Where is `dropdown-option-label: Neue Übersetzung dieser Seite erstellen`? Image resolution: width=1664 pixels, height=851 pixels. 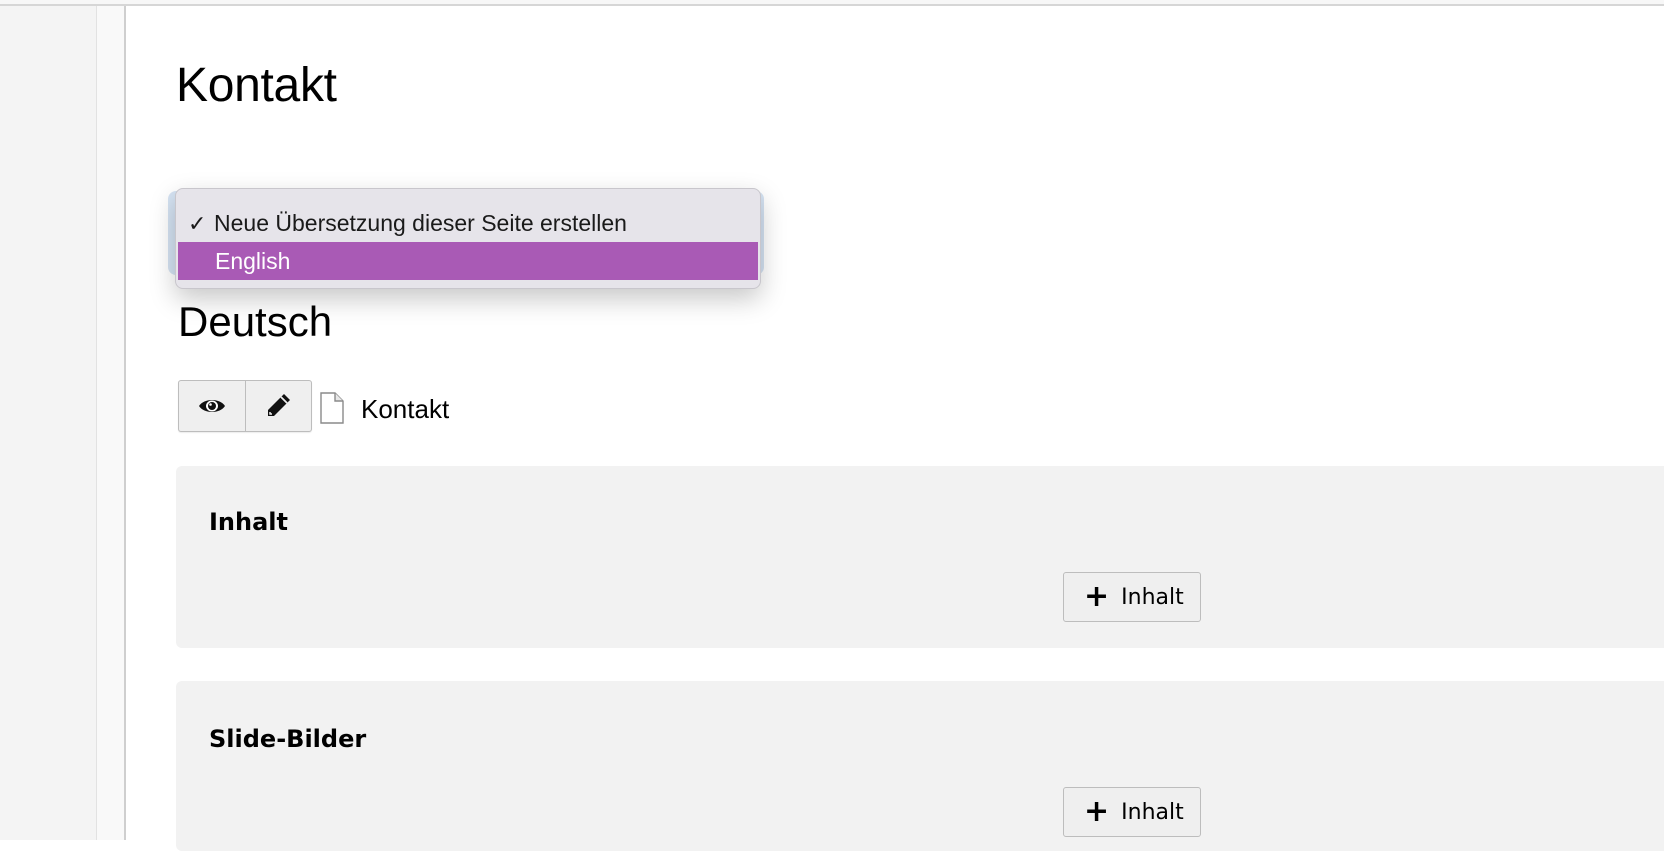 dropdown-option-label: Neue Übersetzung dieser Seite erstellen is located at coordinates (420, 223).